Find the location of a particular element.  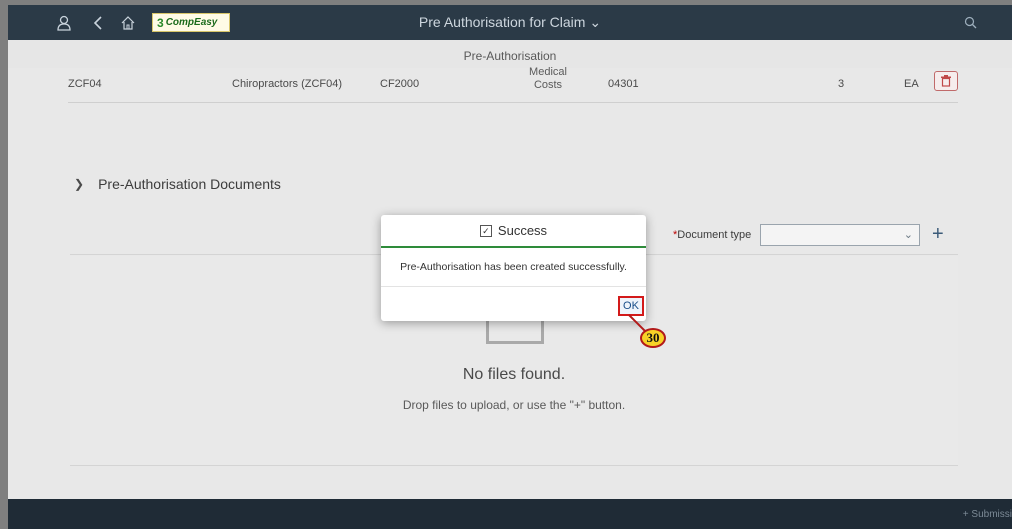

documents-section-header: ❯ Pre-Authorisation Documents is located at coordinates (177, 184).